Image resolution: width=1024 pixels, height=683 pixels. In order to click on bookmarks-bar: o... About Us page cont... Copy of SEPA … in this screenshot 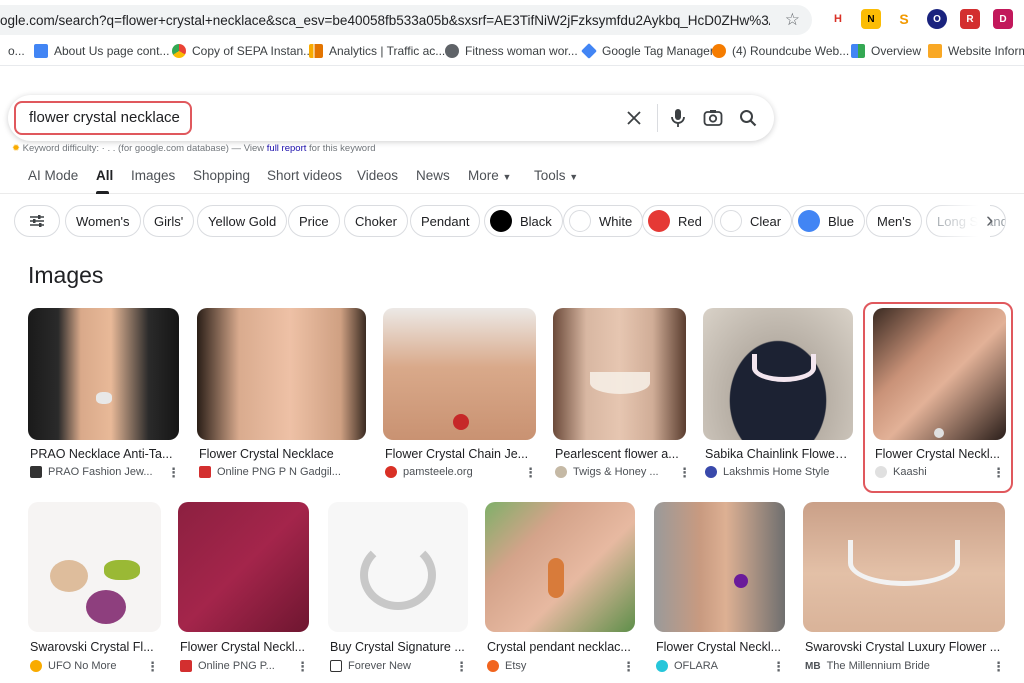, I will do `click(512, 52)`.